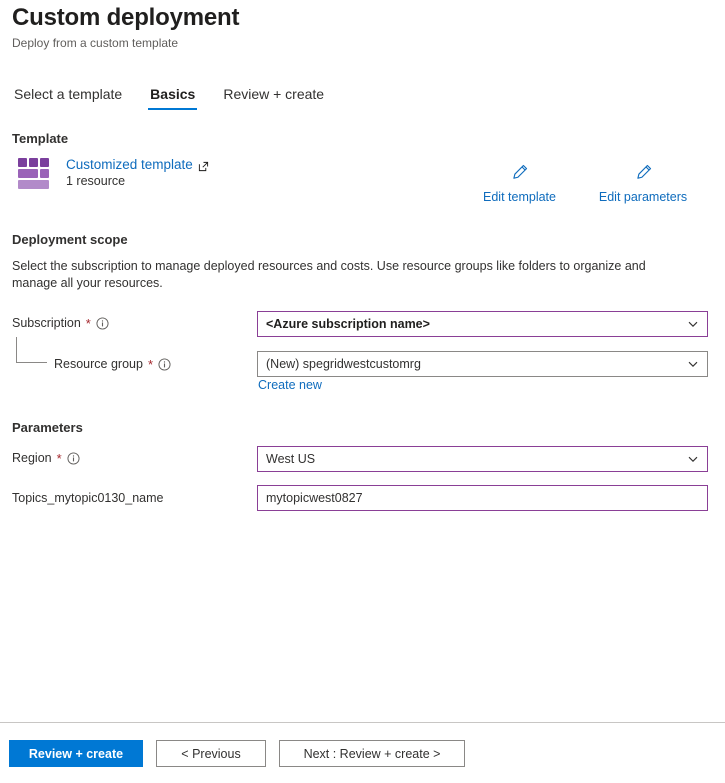 Image resolution: width=725 pixels, height=783 pixels. Describe the element at coordinates (98, 364) in the screenshot. I see `resource-group-label-text: Resource group` at that location.